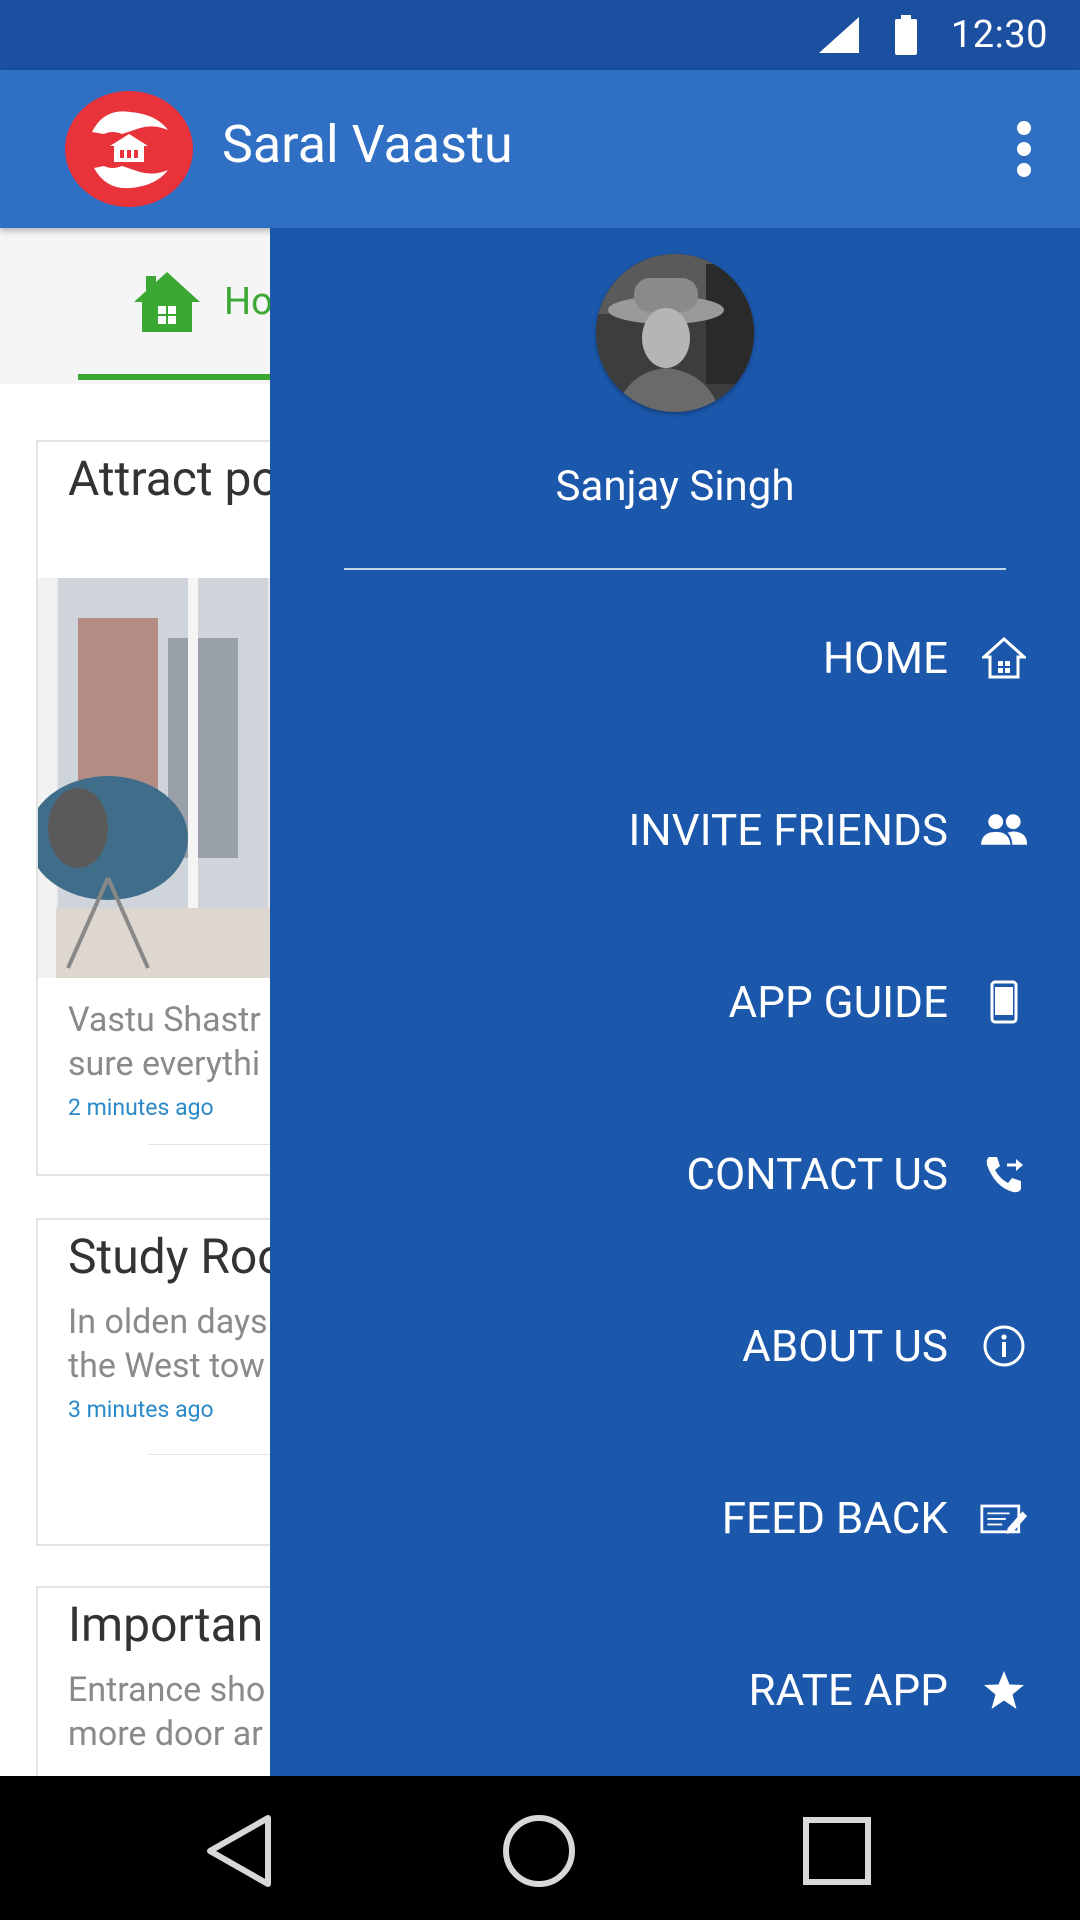 This screenshot has height=1920, width=1080. Describe the element at coordinates (675, 1518) in the screenshot. I see `drawer-item-feed-back: FEED BACK` at that location.